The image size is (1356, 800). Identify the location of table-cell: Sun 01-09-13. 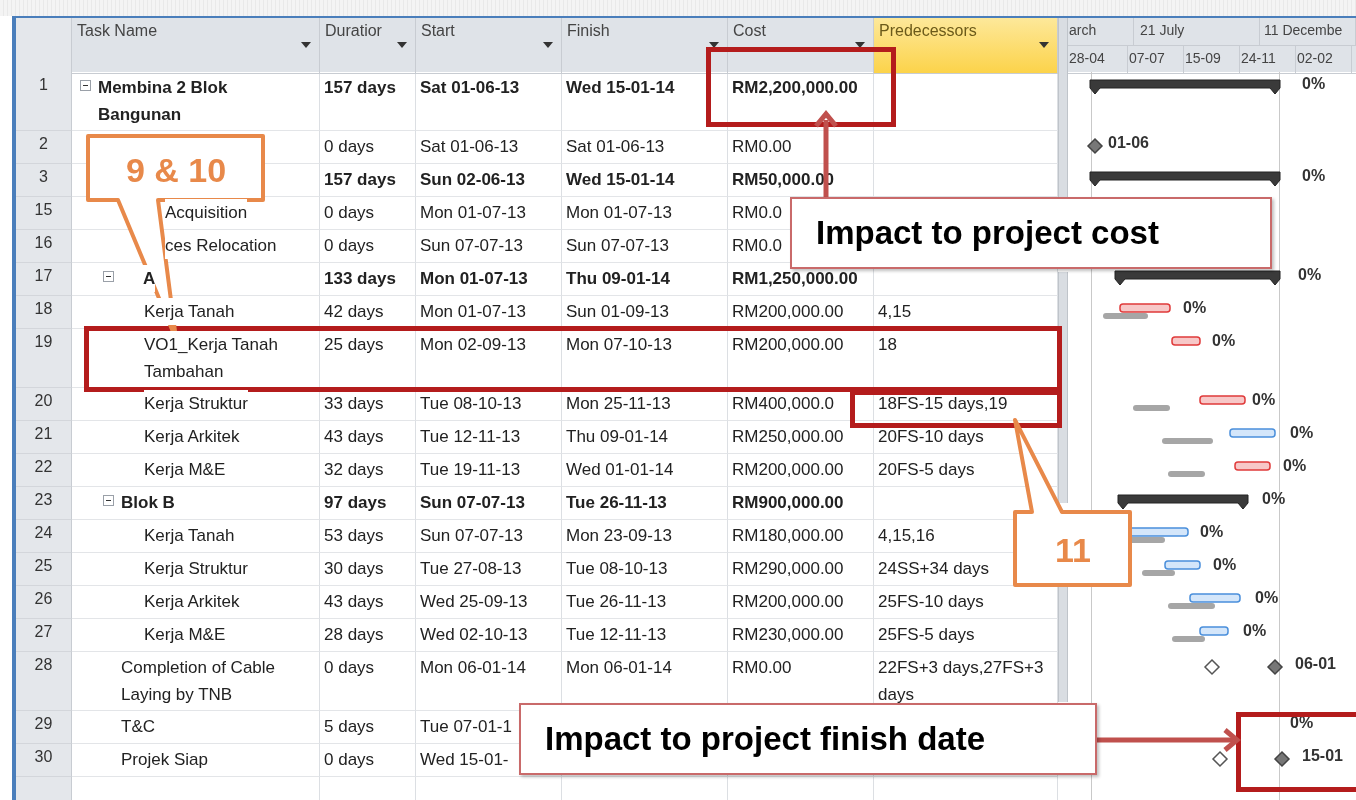
(645, 312).